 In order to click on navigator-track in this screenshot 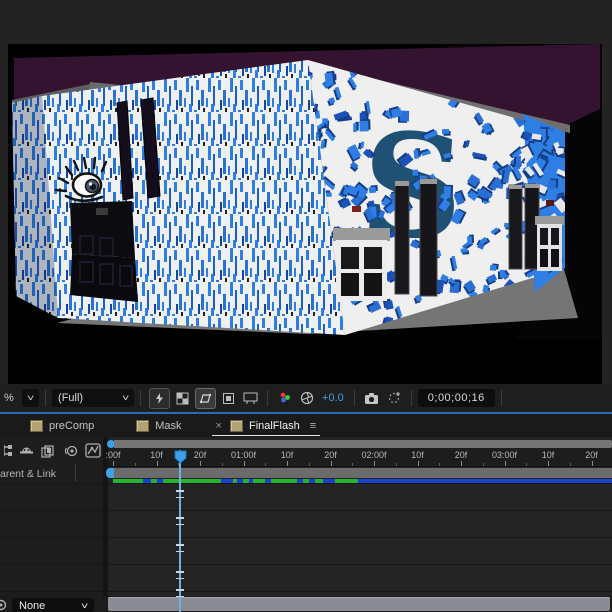, I will do `click(363, 444)`.